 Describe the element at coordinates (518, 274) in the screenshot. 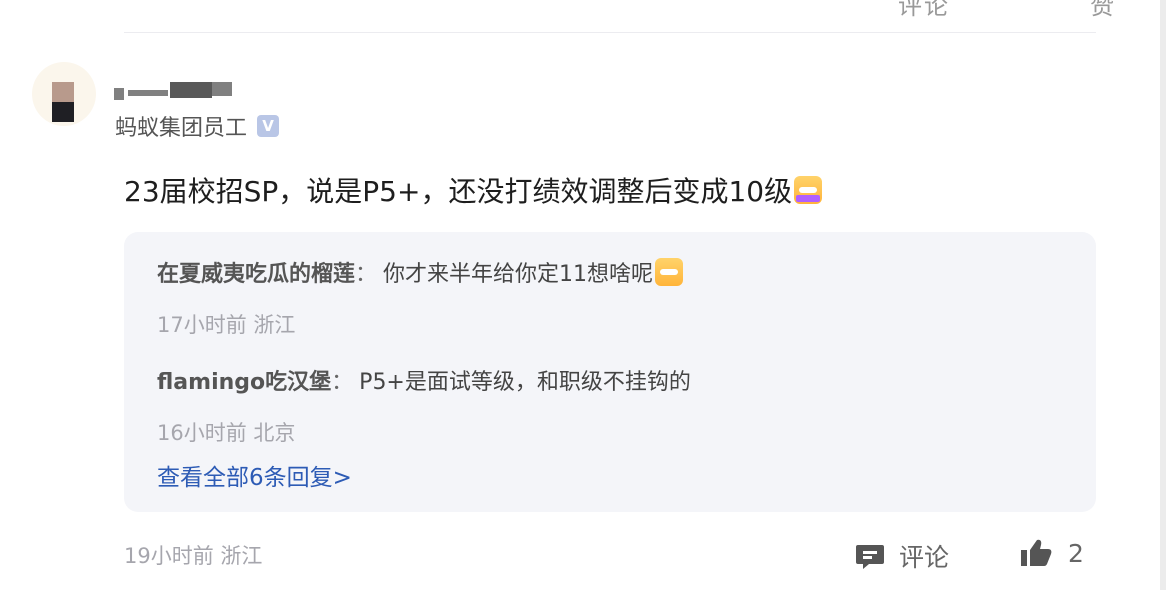

I see `reply-text: 你才来半年给你定11想啥呢` at that location.